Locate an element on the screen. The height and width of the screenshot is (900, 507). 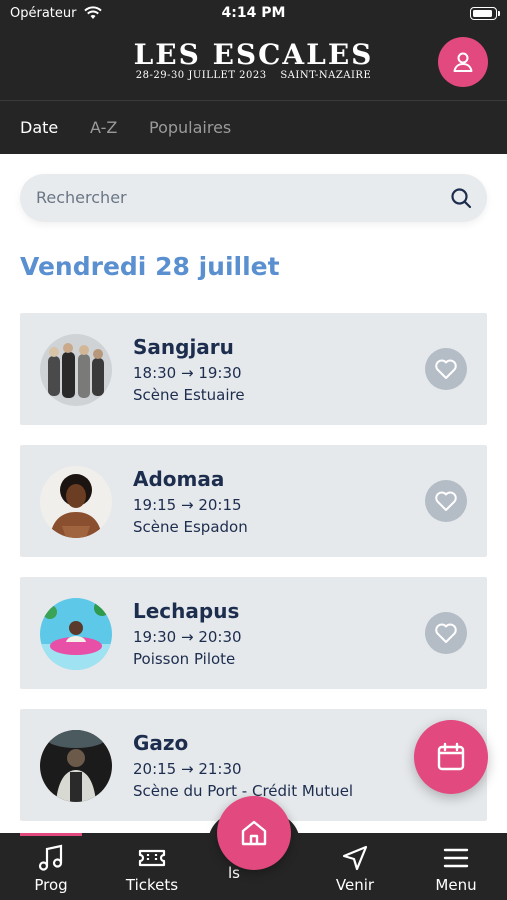
navigation-arrow-icon is located at coordinates (355, 858).